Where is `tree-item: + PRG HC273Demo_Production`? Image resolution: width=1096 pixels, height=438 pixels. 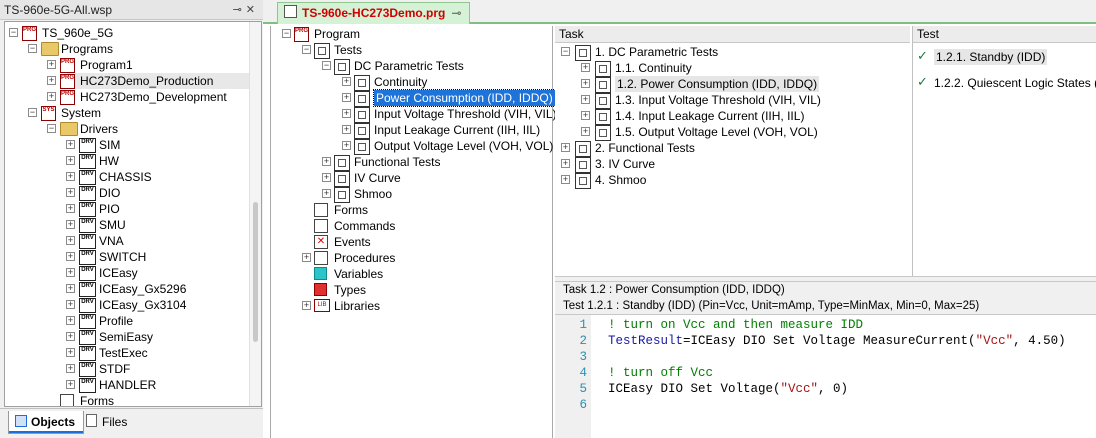 tree-item: + PRG HC273Demo_Production is located at coordinates (127, 81).